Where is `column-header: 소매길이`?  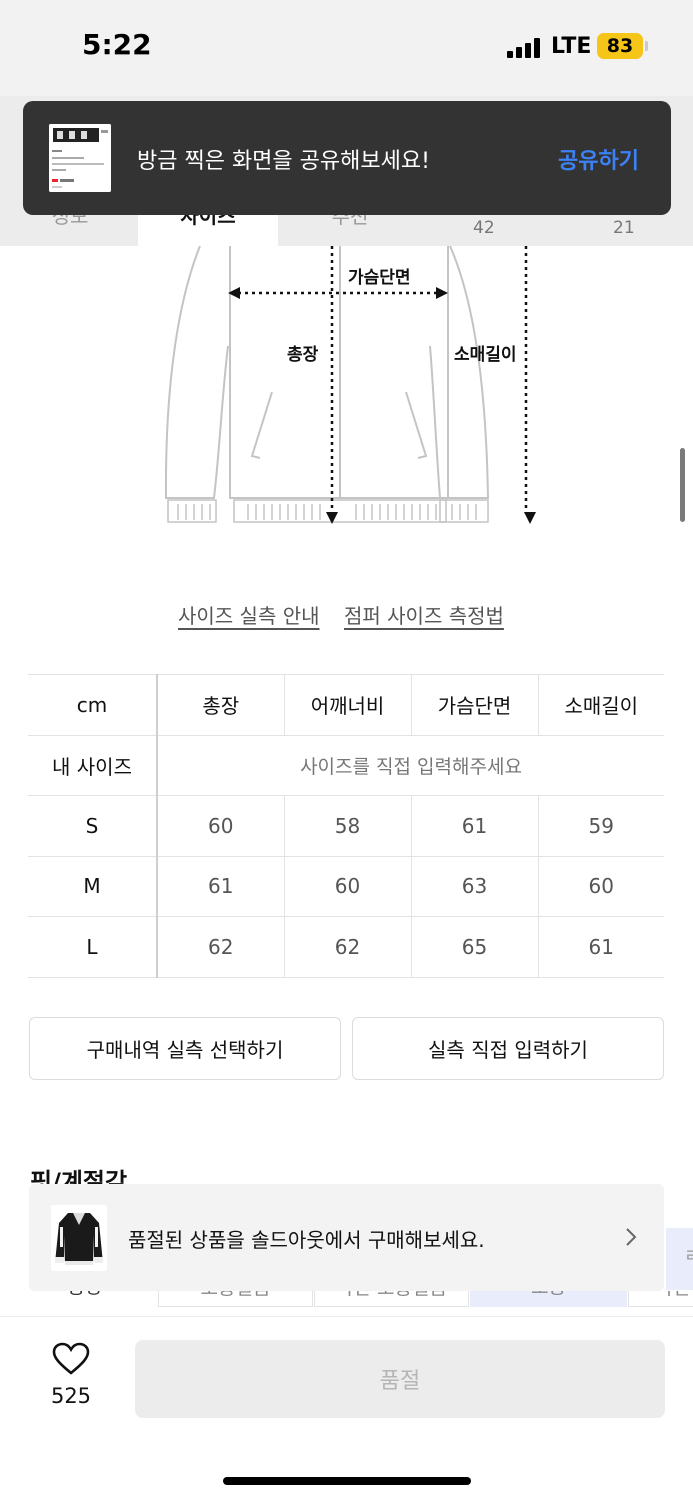 column-header: 소매길이 is located at coordinates (600, 705).